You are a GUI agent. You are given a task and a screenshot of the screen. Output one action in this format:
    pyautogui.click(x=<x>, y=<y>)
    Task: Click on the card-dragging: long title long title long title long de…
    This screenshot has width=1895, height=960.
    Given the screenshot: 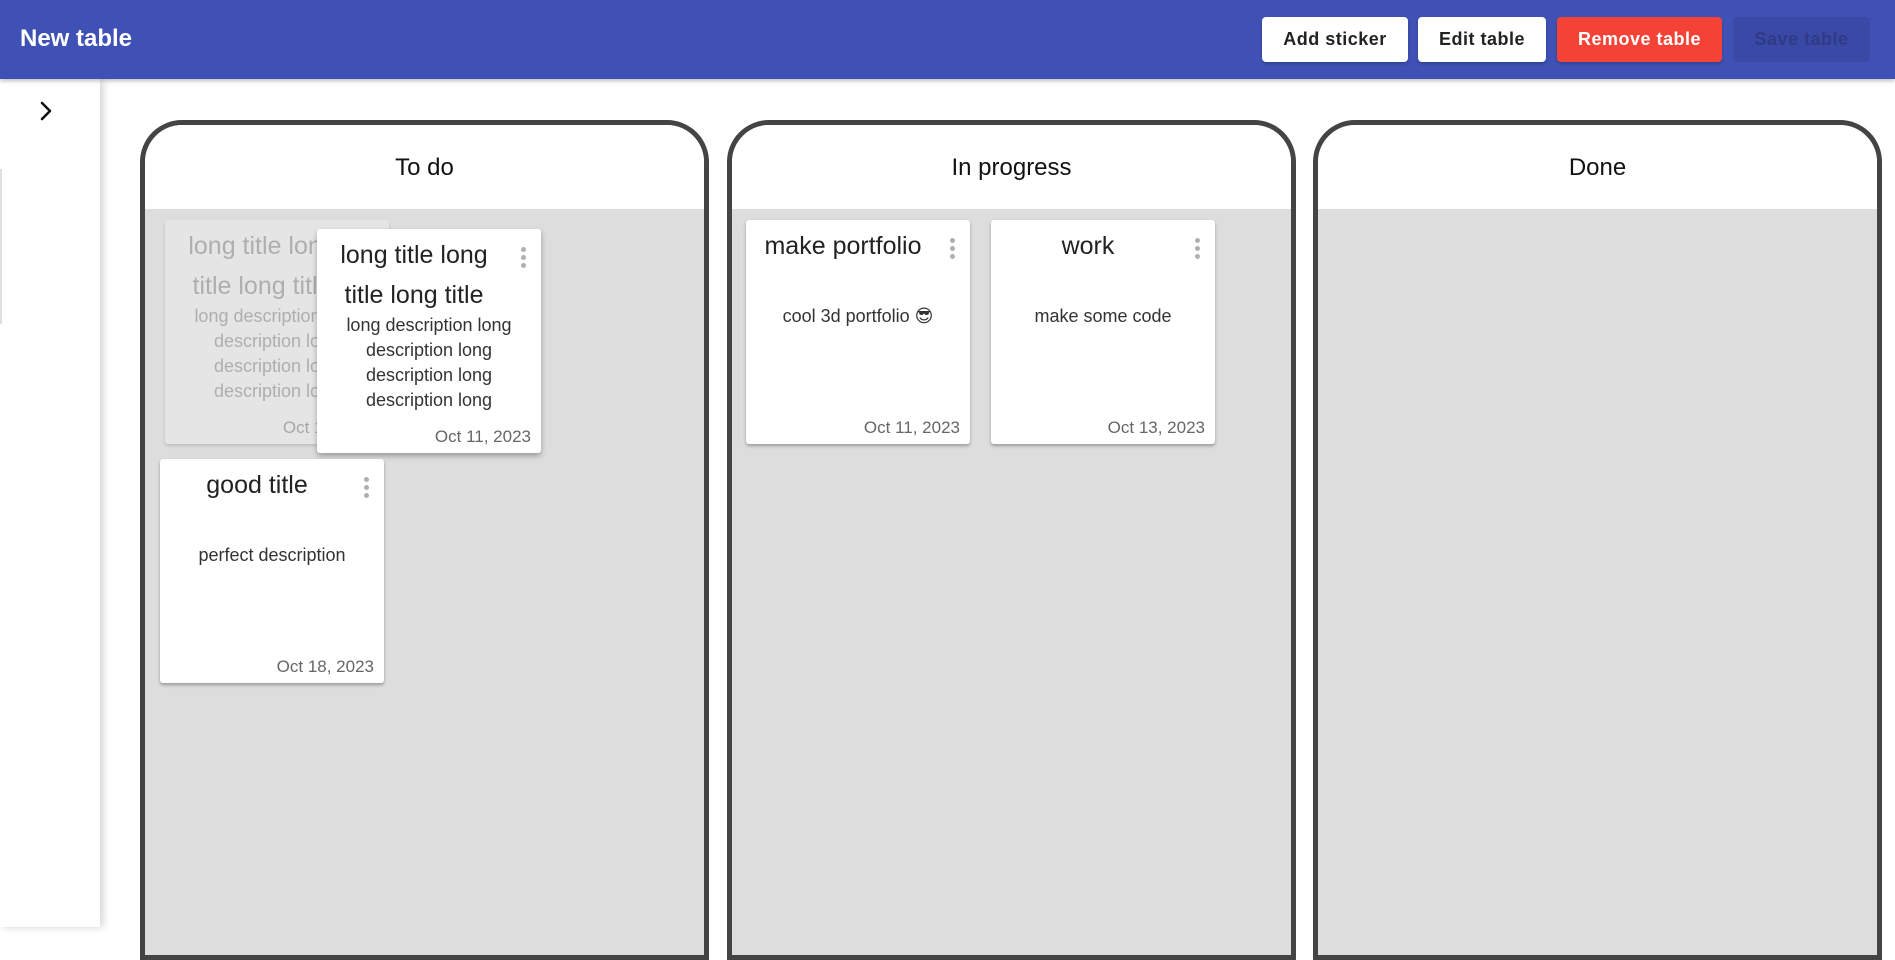 What is the action you would take?
    pyautogui.click(x=429, y=341)
    